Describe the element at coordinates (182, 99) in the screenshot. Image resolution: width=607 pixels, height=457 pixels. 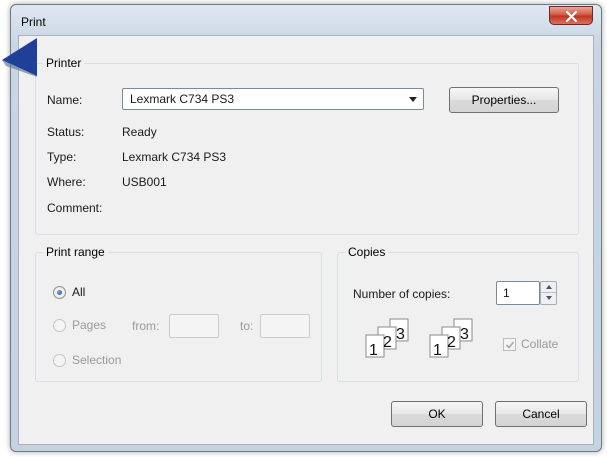
I see `printer-name-value: Lexmark C734 PS3` at that location.